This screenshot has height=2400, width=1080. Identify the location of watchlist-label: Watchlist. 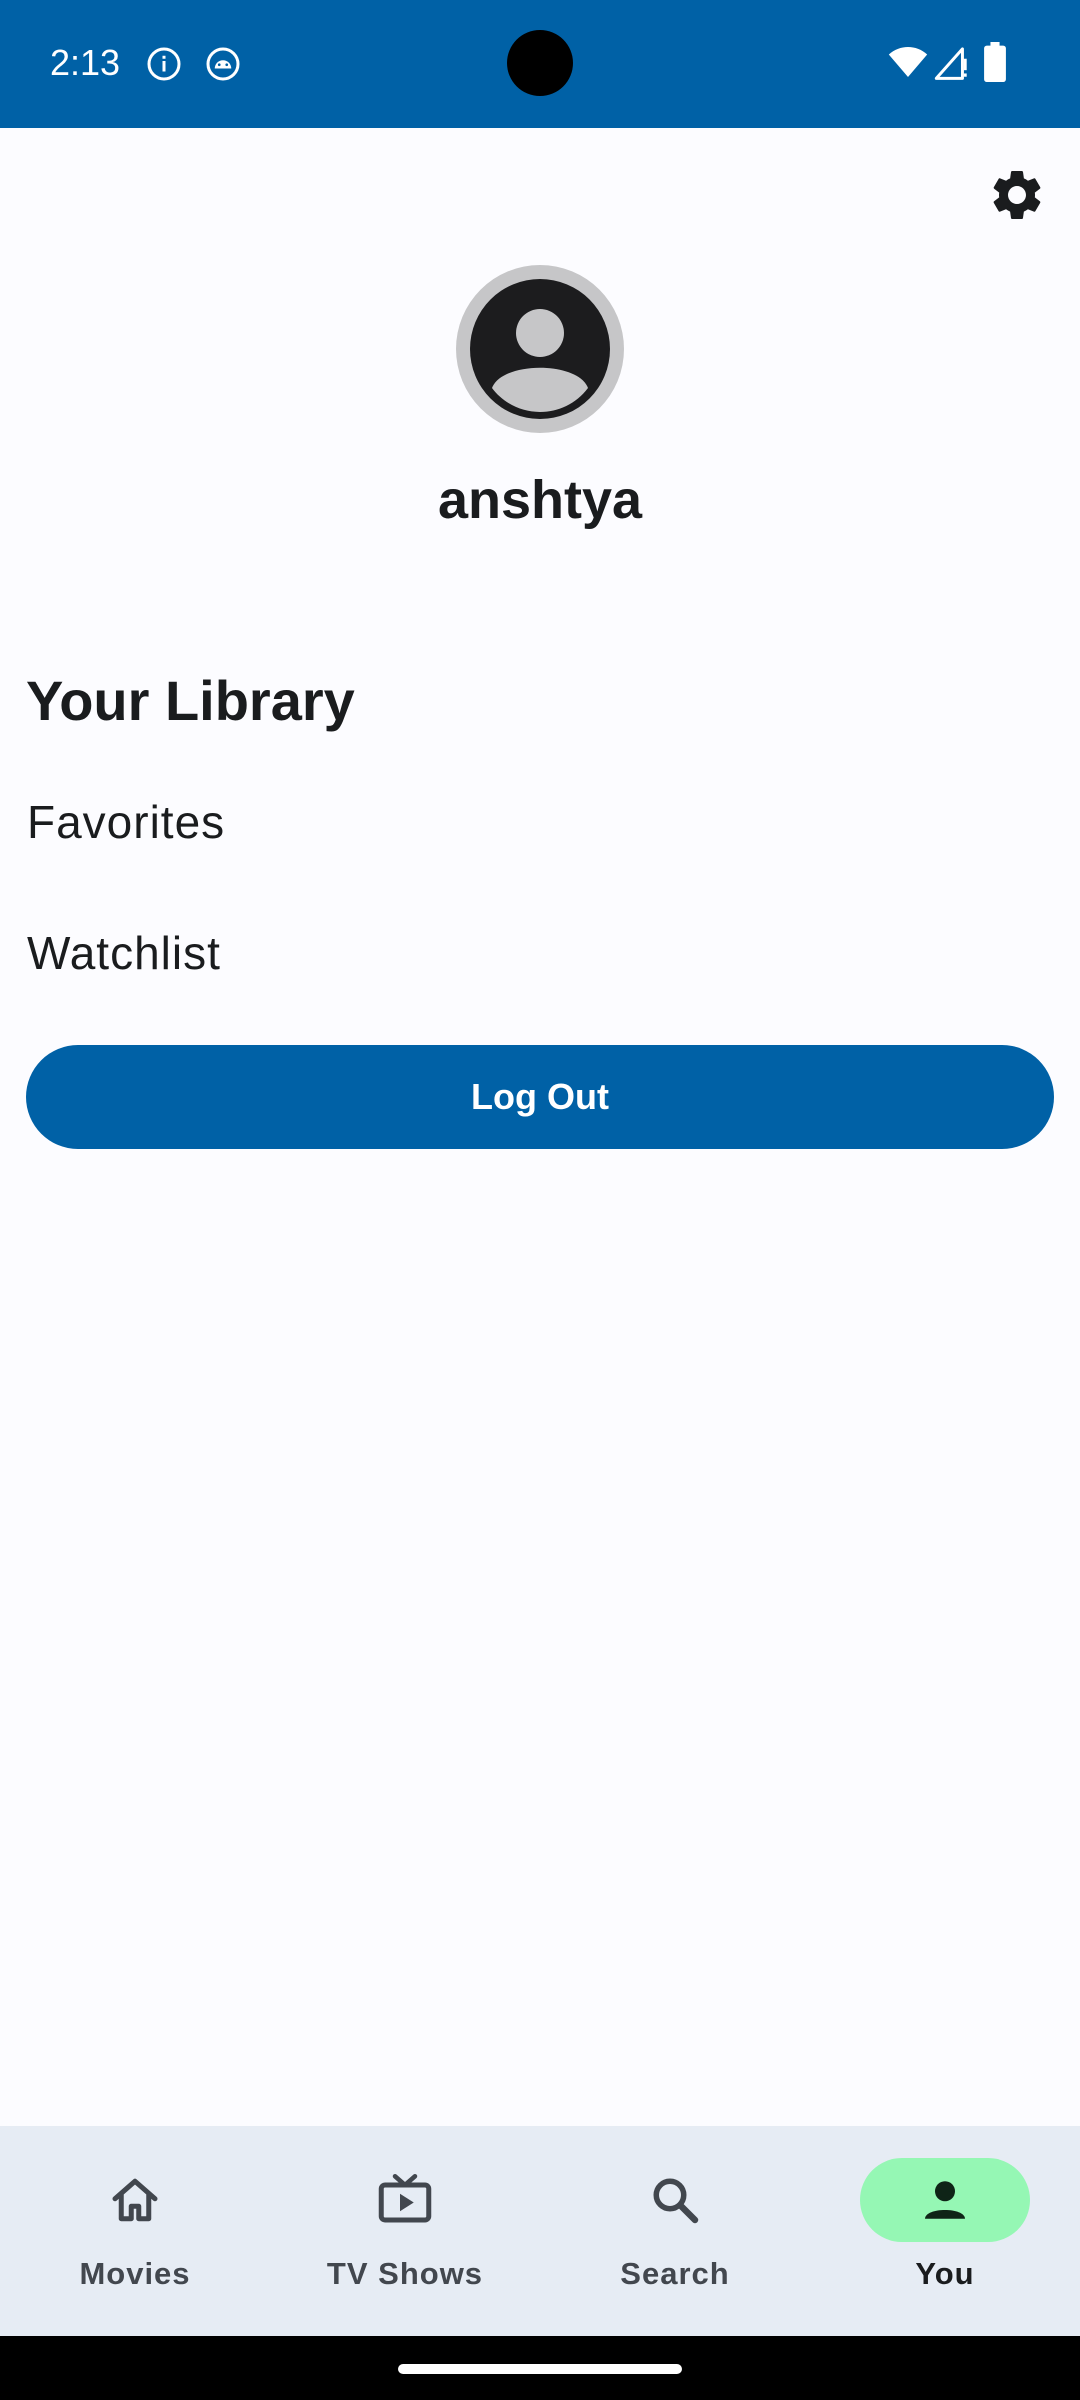
(124, 953).